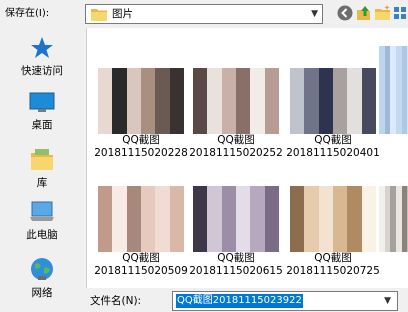  I want to click on nav-item-desktop: 桌面, so click(42, 111).